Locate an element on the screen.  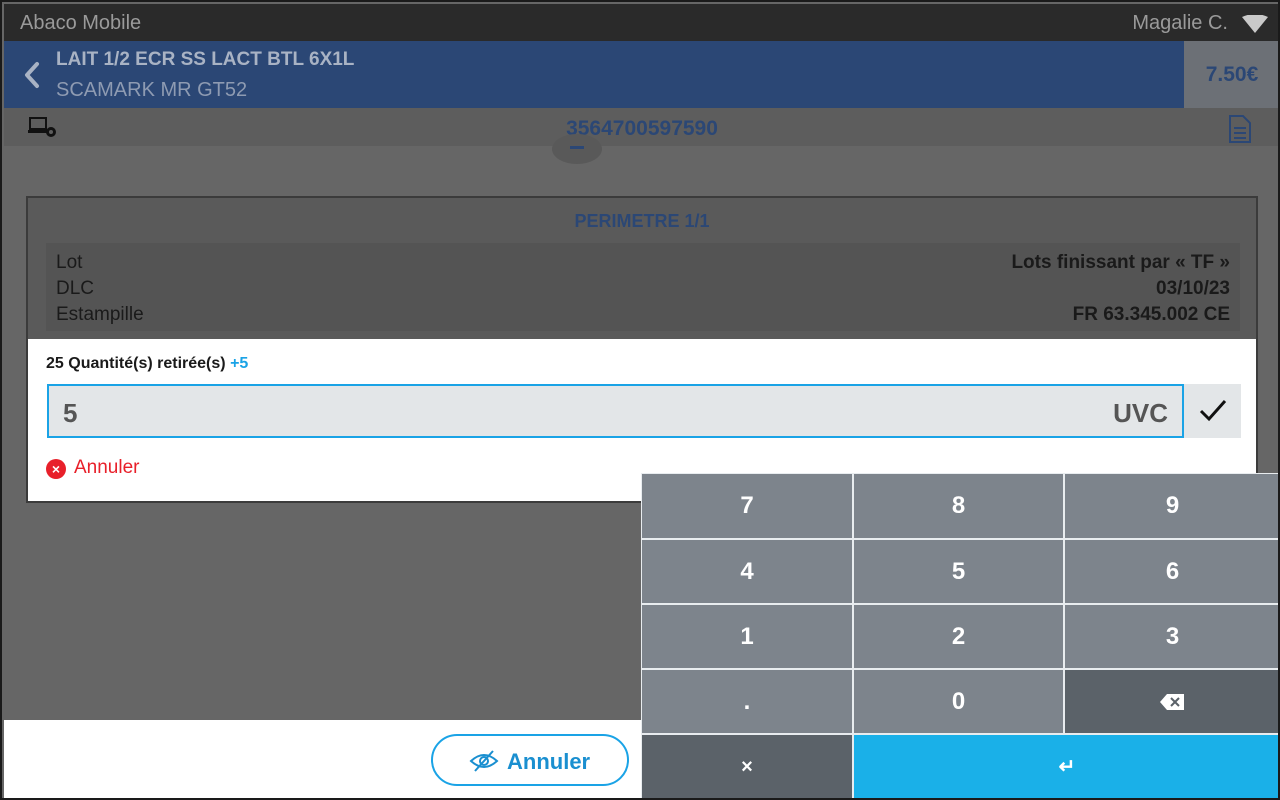
key-2: 2 is located at coordinates (958, 636).